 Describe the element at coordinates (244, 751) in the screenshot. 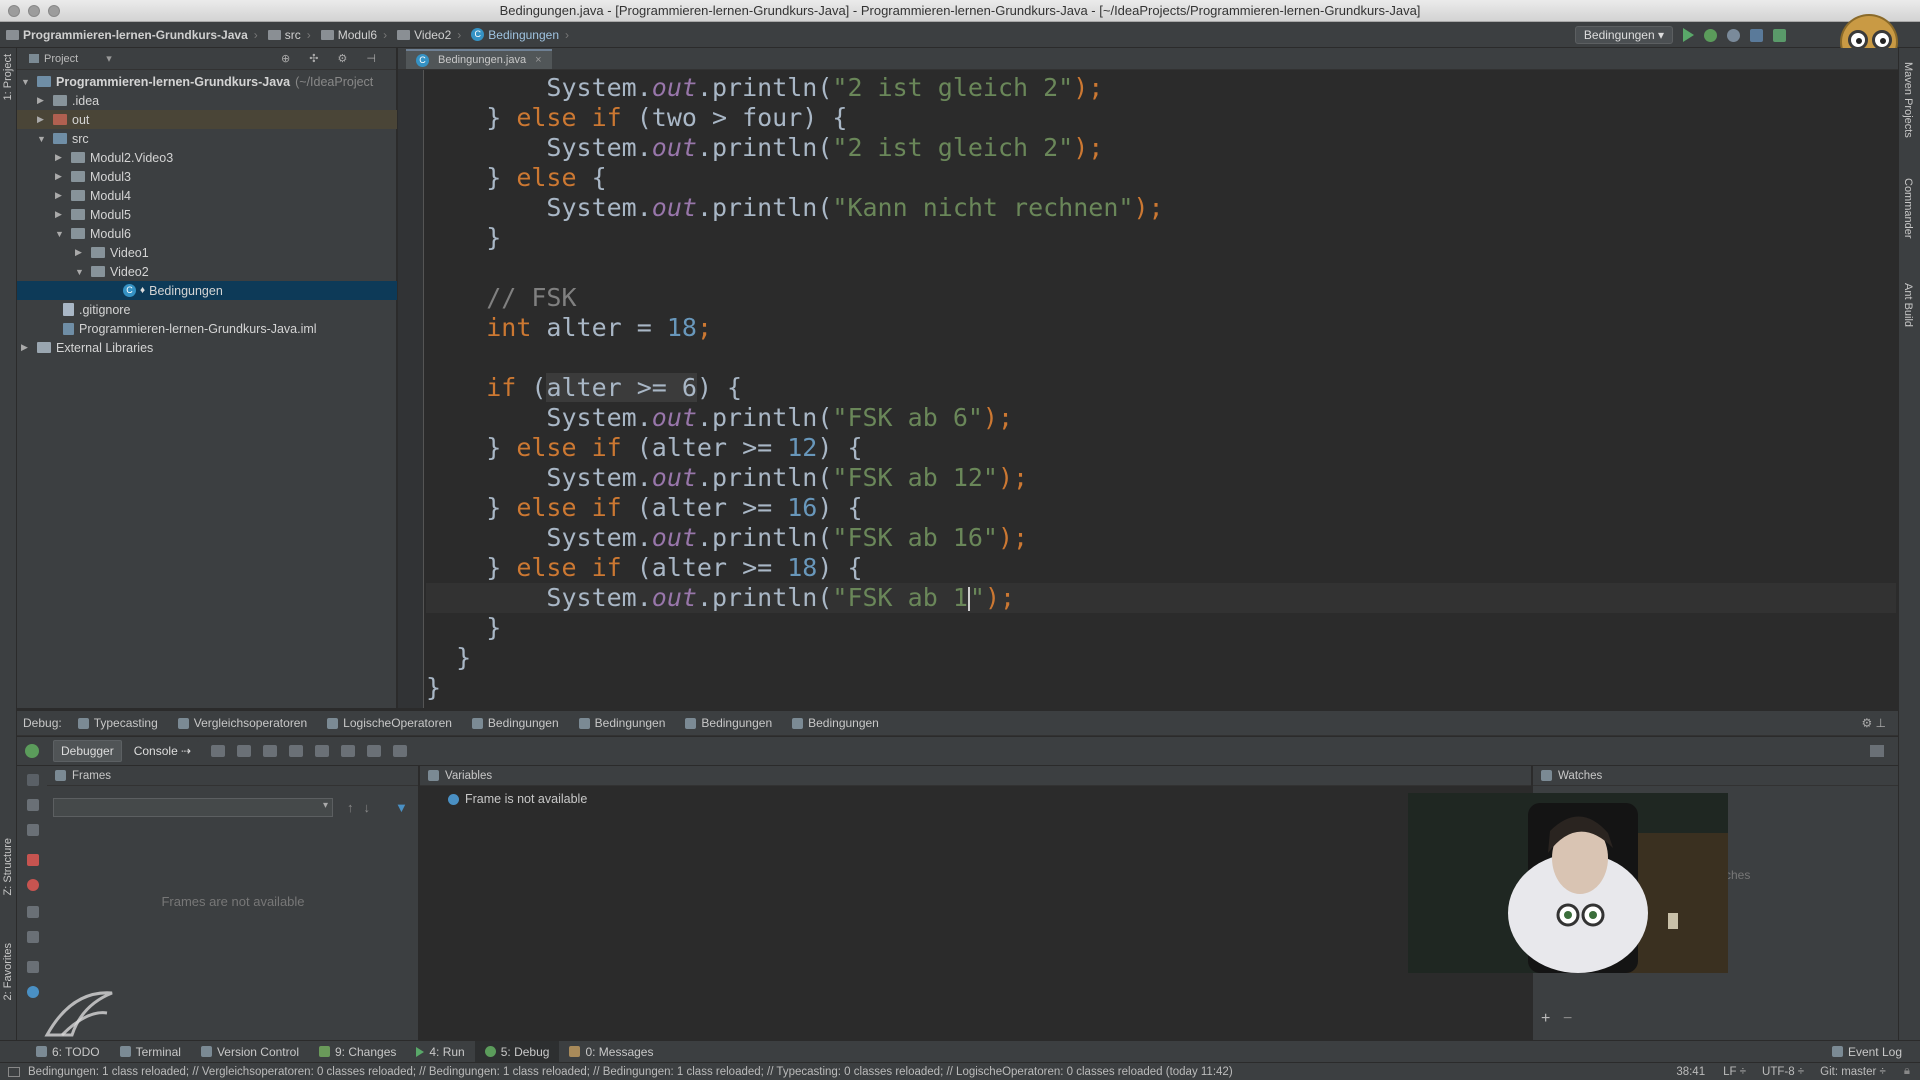

I see `step-over-icon` at that location.